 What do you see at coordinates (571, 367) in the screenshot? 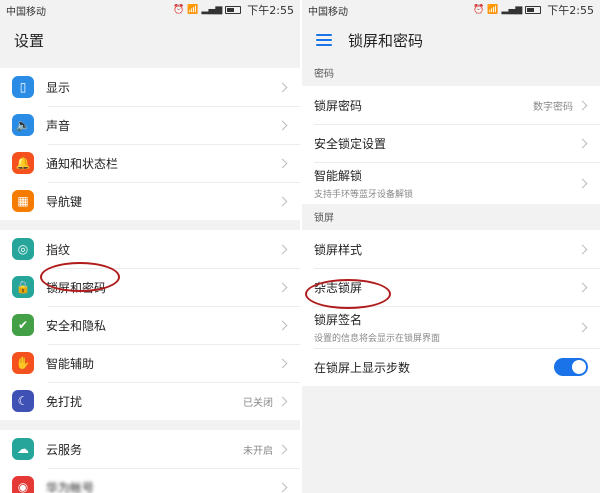
I see `show-steps-toggle` at bounding box center [571, 367].